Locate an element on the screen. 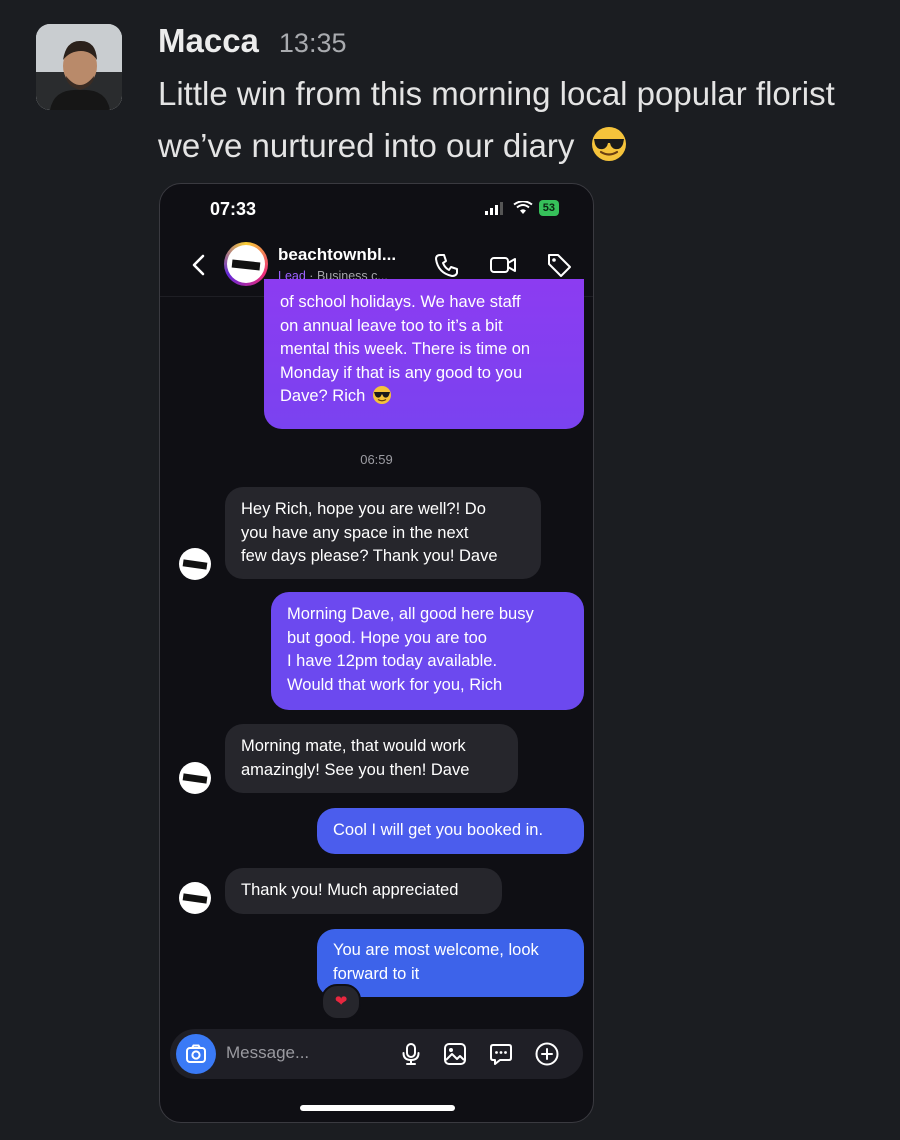 This screenshot has height=1140, width=900. battery-level: 53 is located at coordinates (548, 208).